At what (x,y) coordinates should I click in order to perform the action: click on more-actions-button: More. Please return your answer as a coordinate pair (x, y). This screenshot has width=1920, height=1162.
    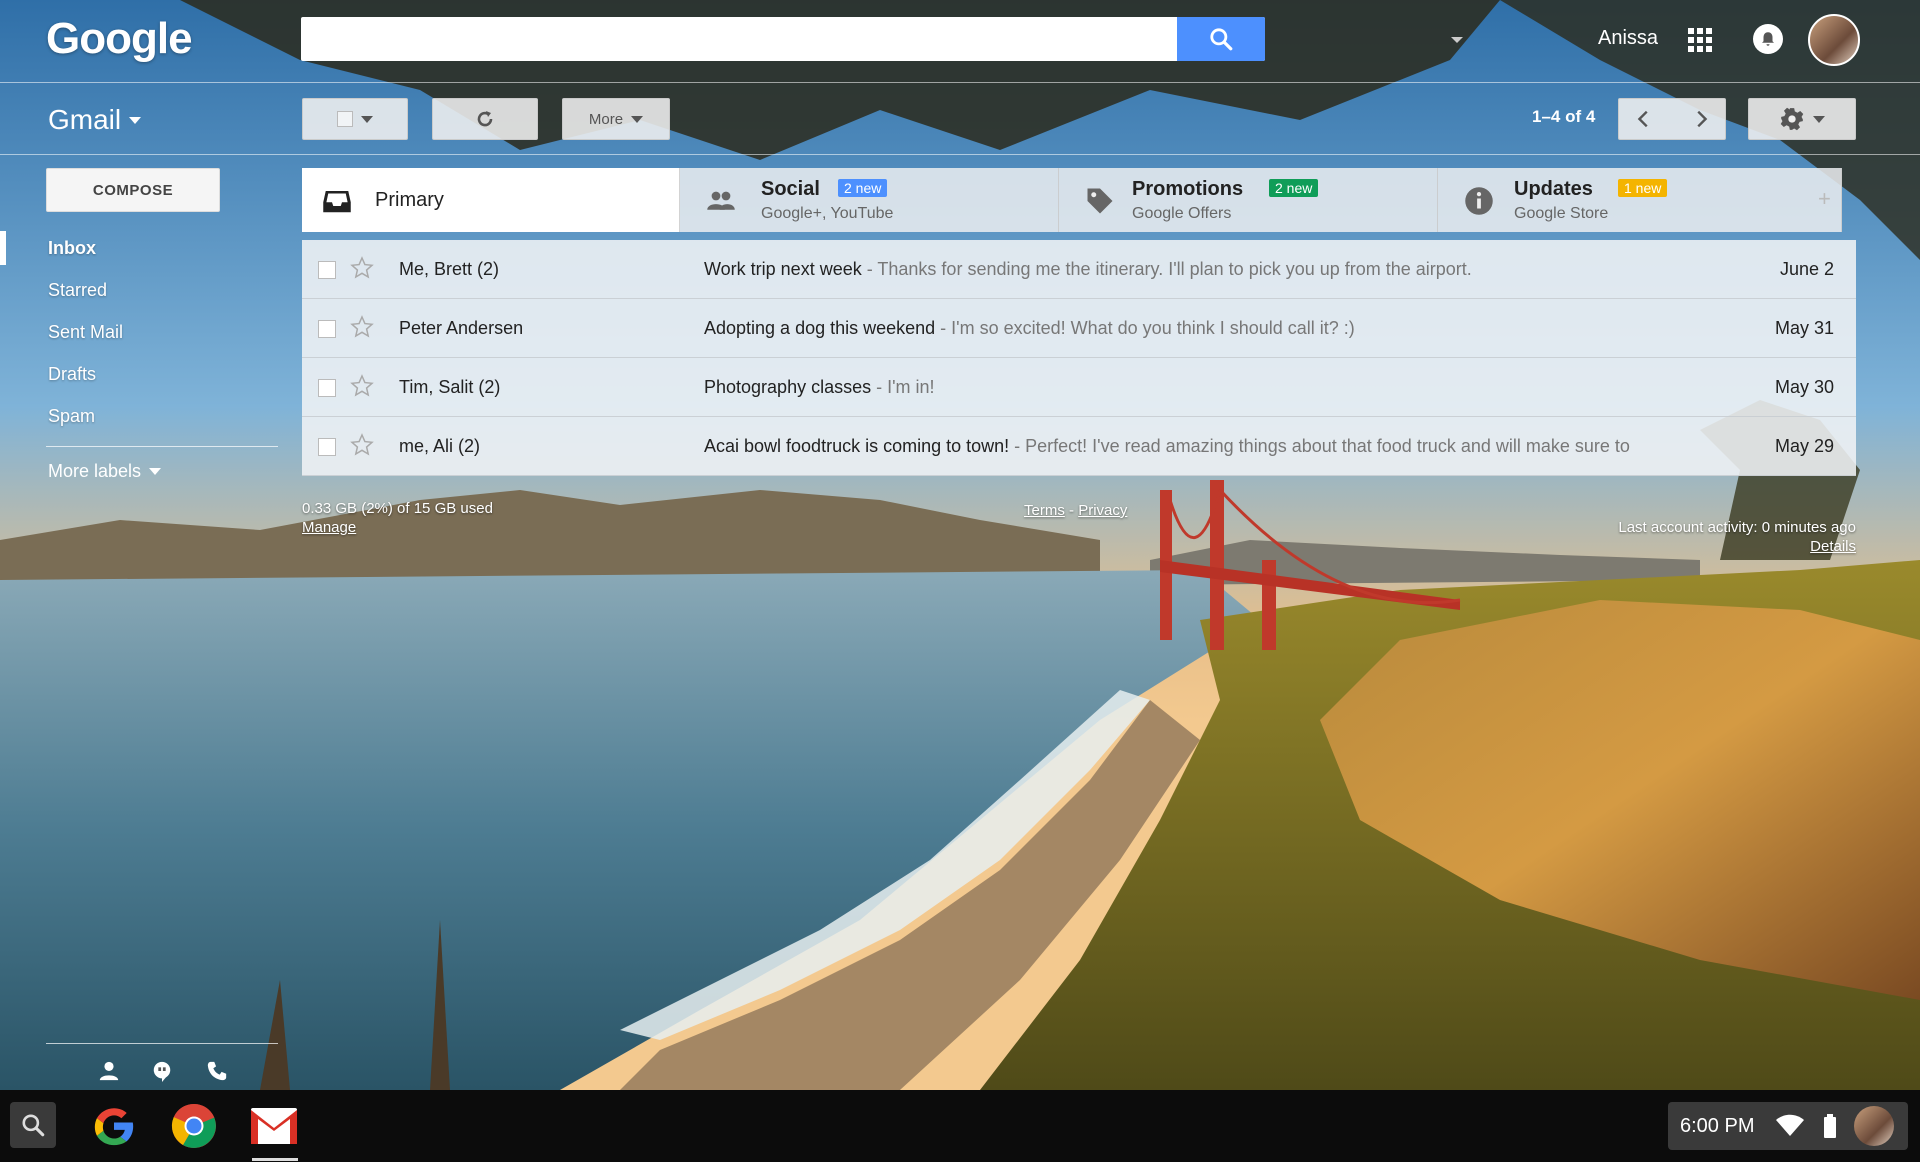
    Looking at the image, I should click on (616, 119).